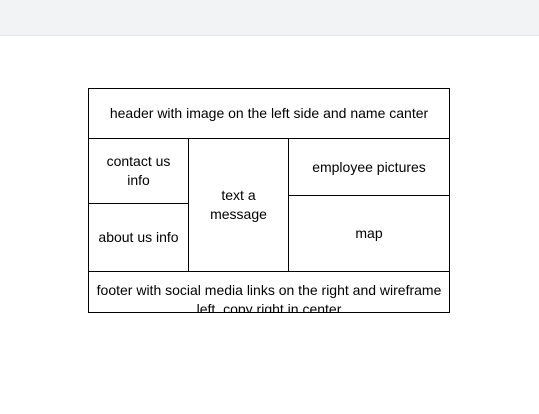  I want to click on map-box: map, so click(369, 233).